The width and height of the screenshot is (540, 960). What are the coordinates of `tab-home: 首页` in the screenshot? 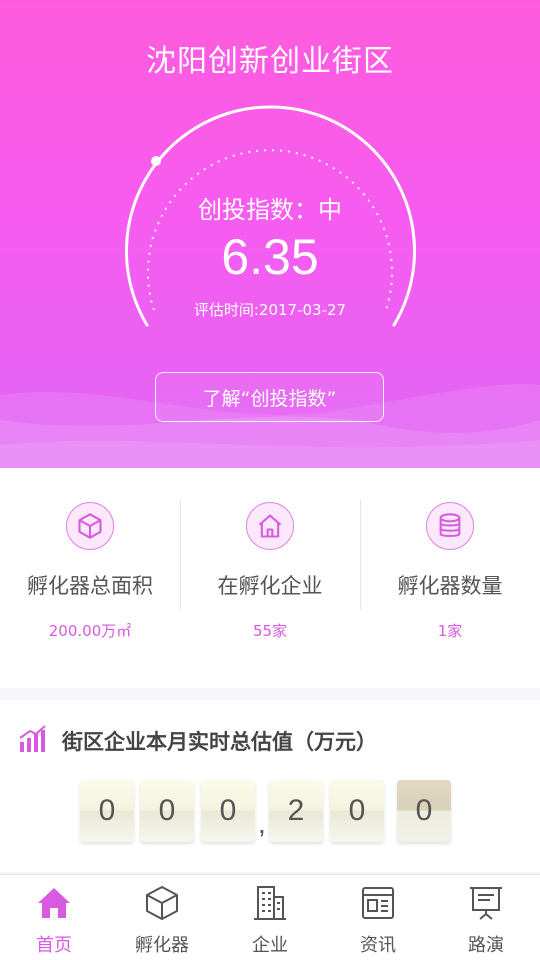 It's located at (54, 917).